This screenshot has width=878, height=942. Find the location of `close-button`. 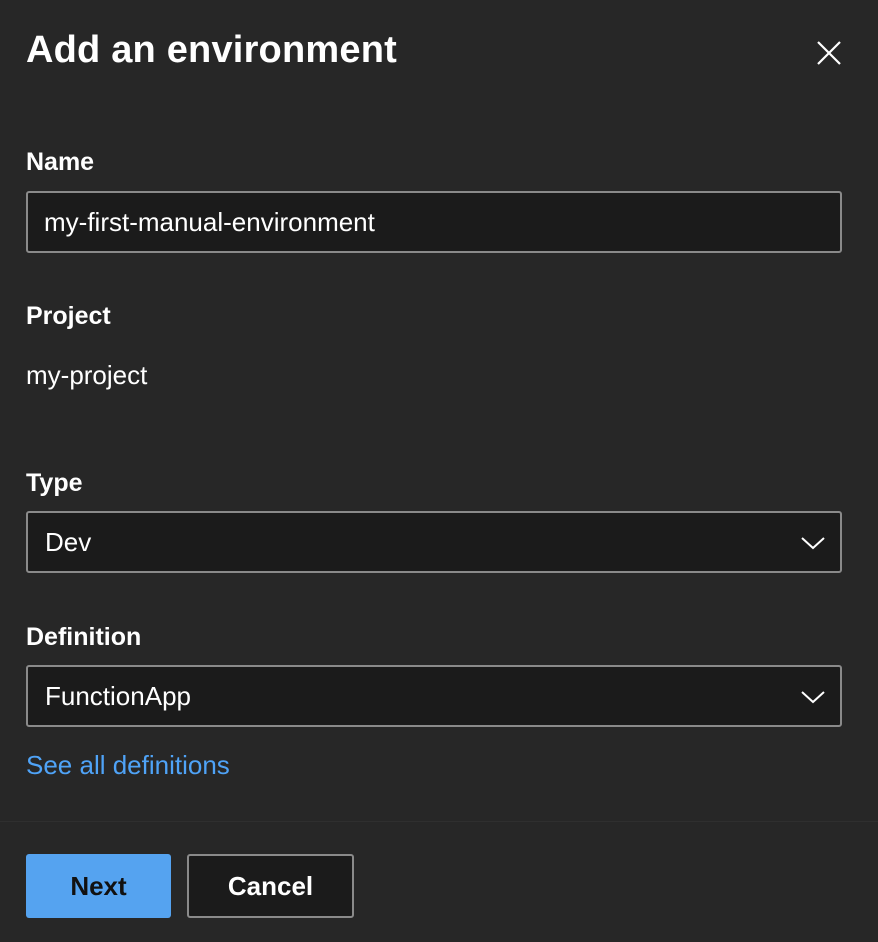

close-button is located at coordinates (829, 53).